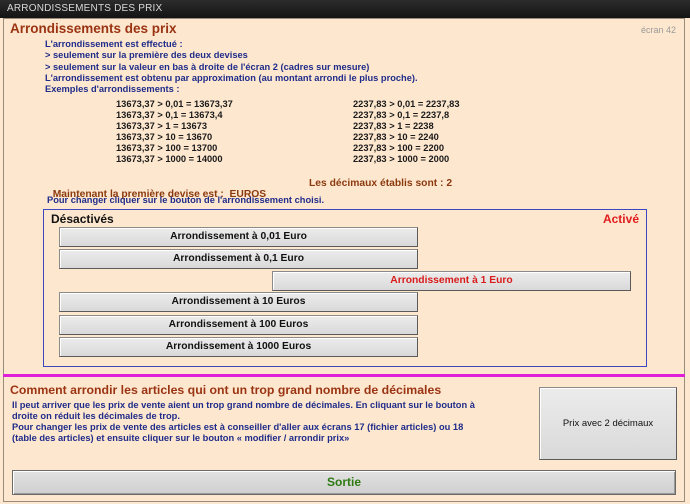 The height and width of the screenshot is (504, 690). Describe the element at coordinates (169, 115) in the screenshot. I see `example-line: 13673,37 > 0,1 = 13673,4` at that location.